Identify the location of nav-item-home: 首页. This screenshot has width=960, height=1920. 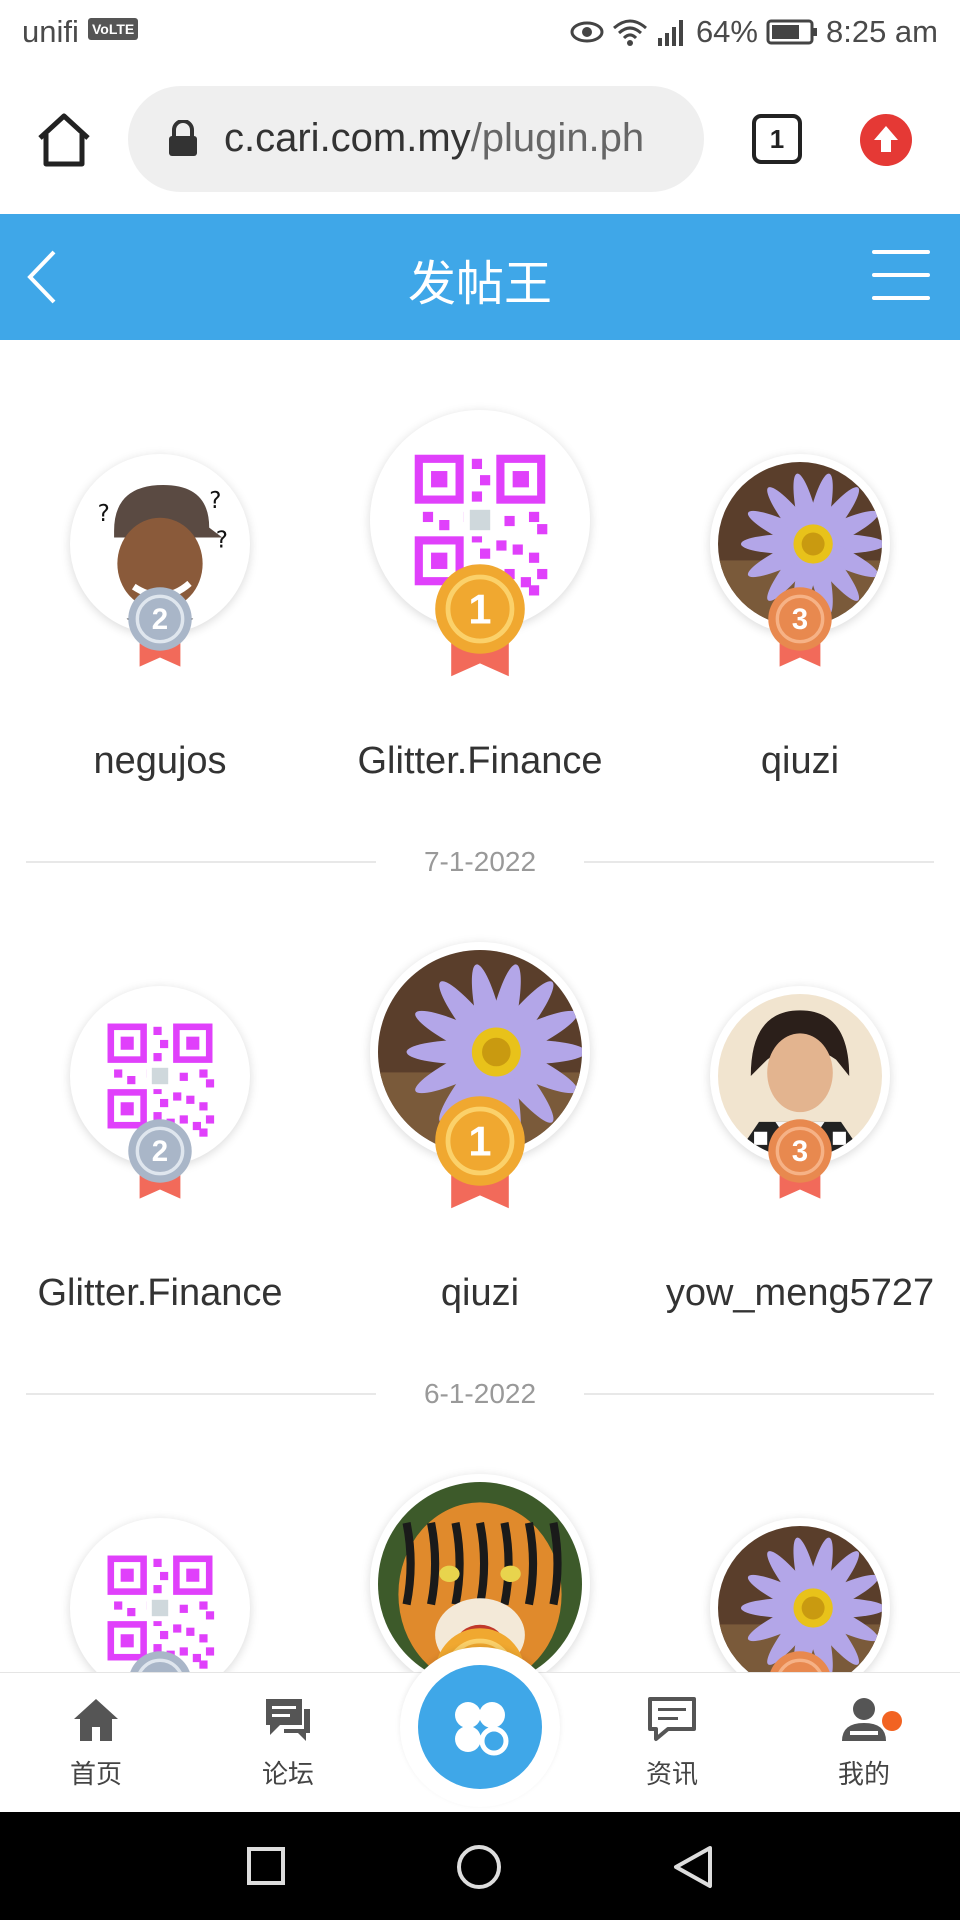
(96, 1743).